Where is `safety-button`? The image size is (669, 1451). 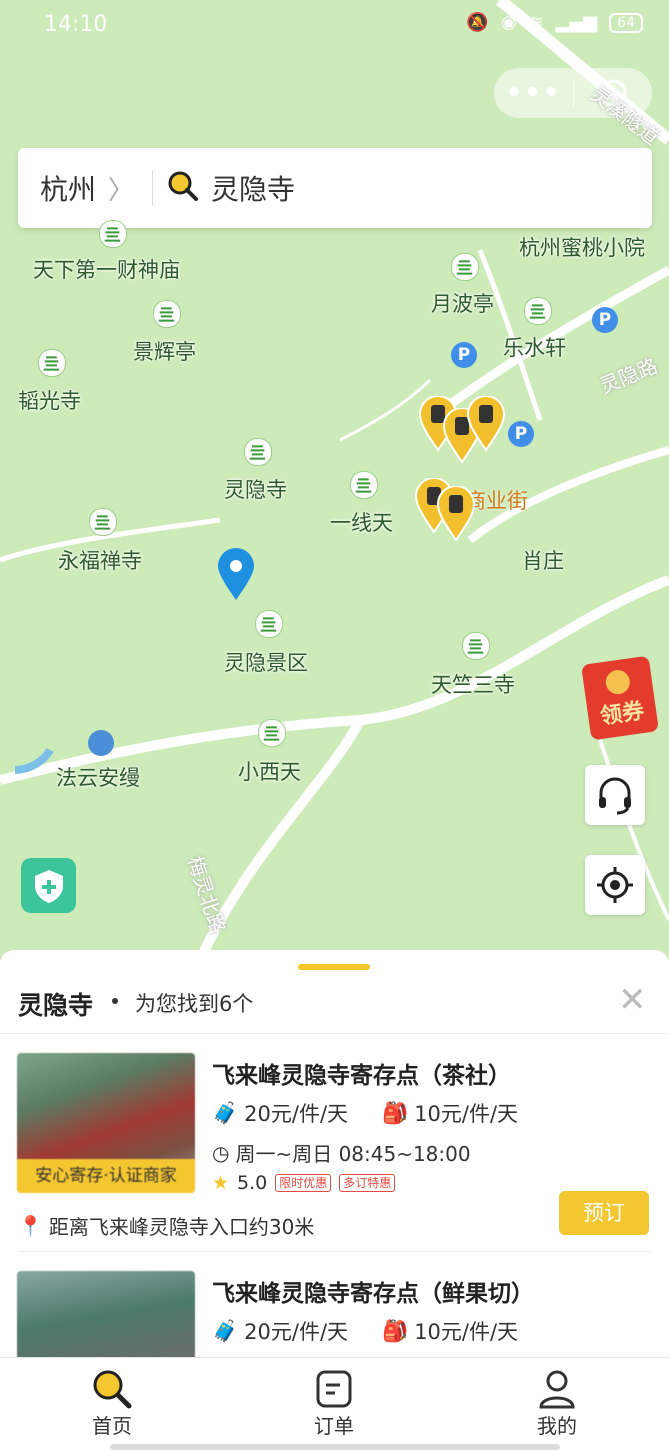 safety-button is located at coordinates (48, 885).